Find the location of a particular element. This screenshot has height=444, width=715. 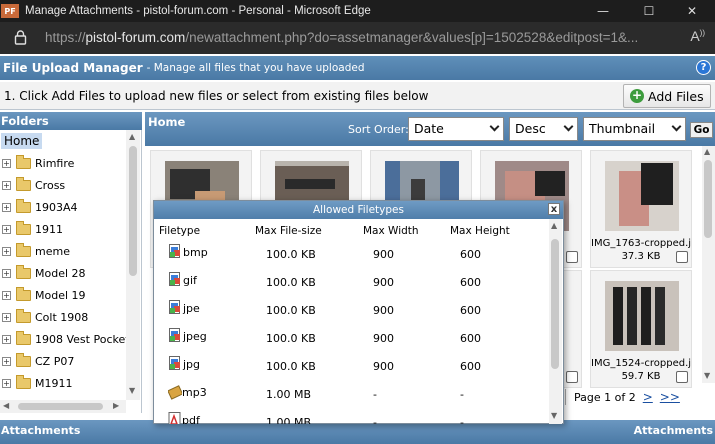

add-files-button: + Add Files is located at coordinates (667, 96).